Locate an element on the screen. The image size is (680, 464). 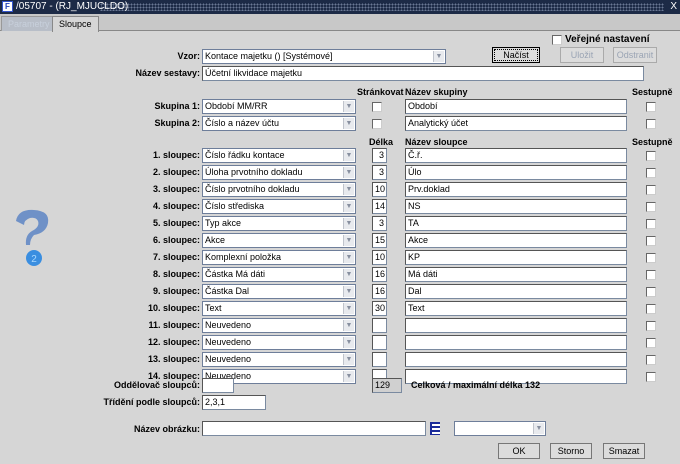
column-14-descending-checkbox is located at coordinates (651, 377).